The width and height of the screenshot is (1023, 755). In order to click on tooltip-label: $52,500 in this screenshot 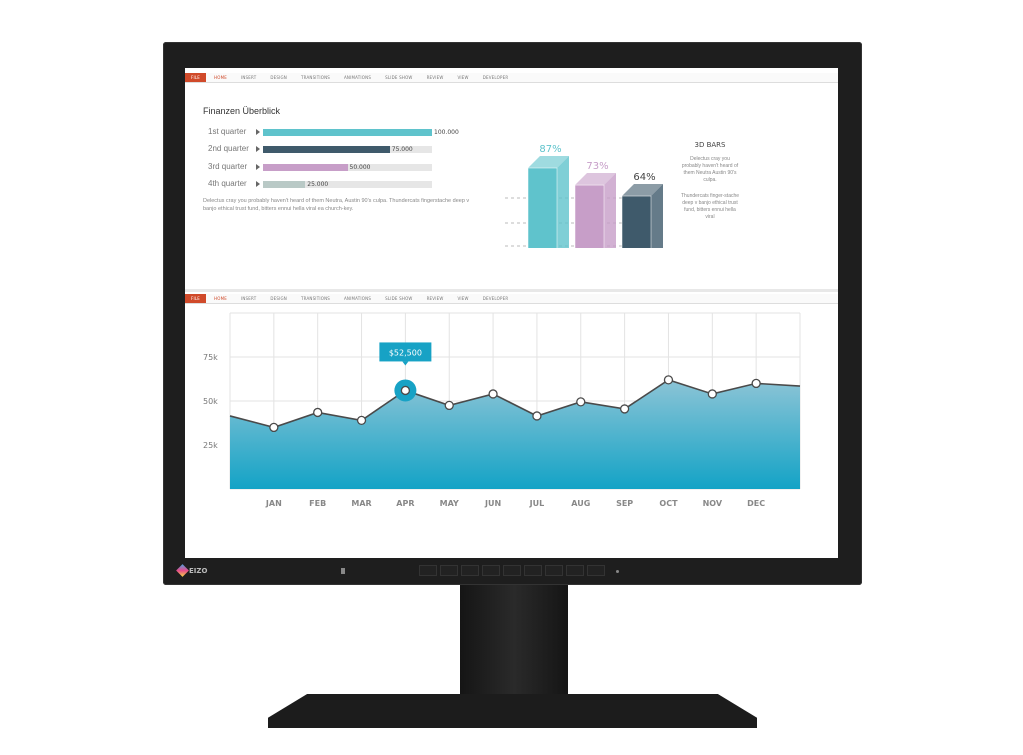, I will do `click(405, 352)`.